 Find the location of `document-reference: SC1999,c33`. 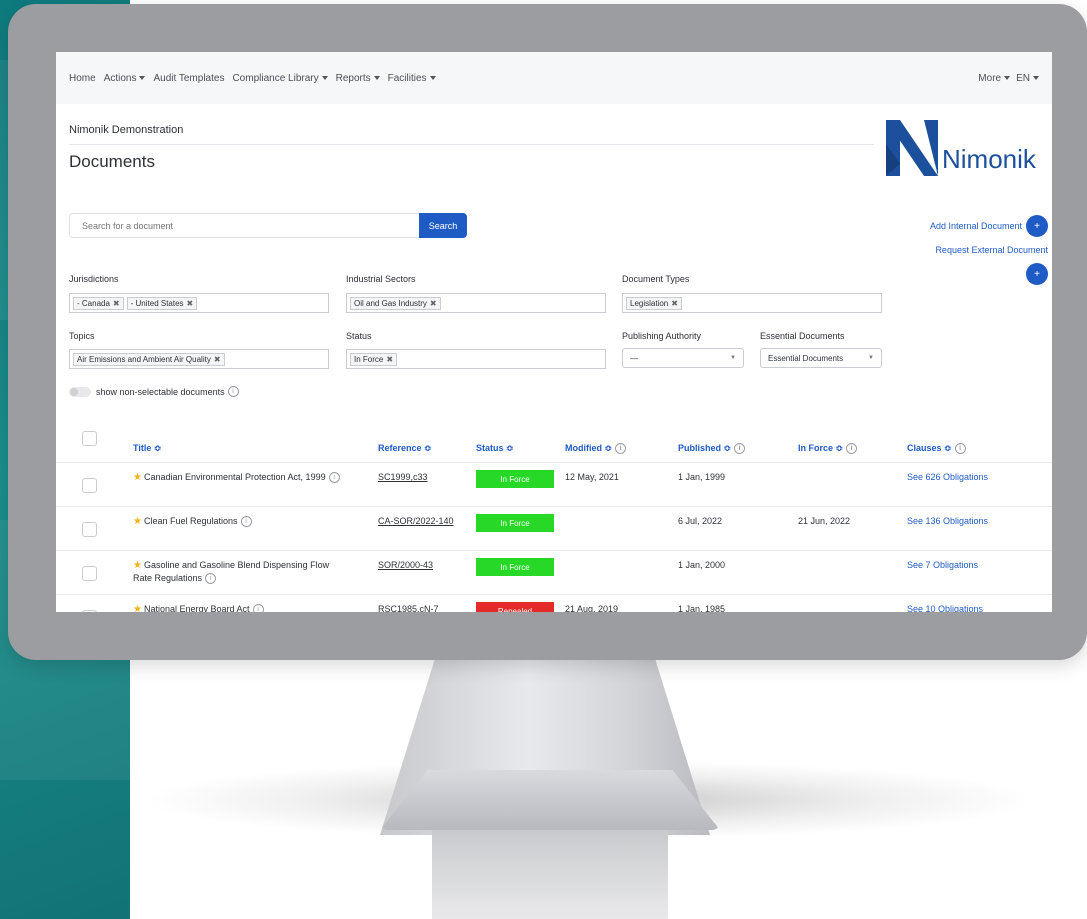

document-reference: SC1999,c33 is located at coordinates (403, 477).